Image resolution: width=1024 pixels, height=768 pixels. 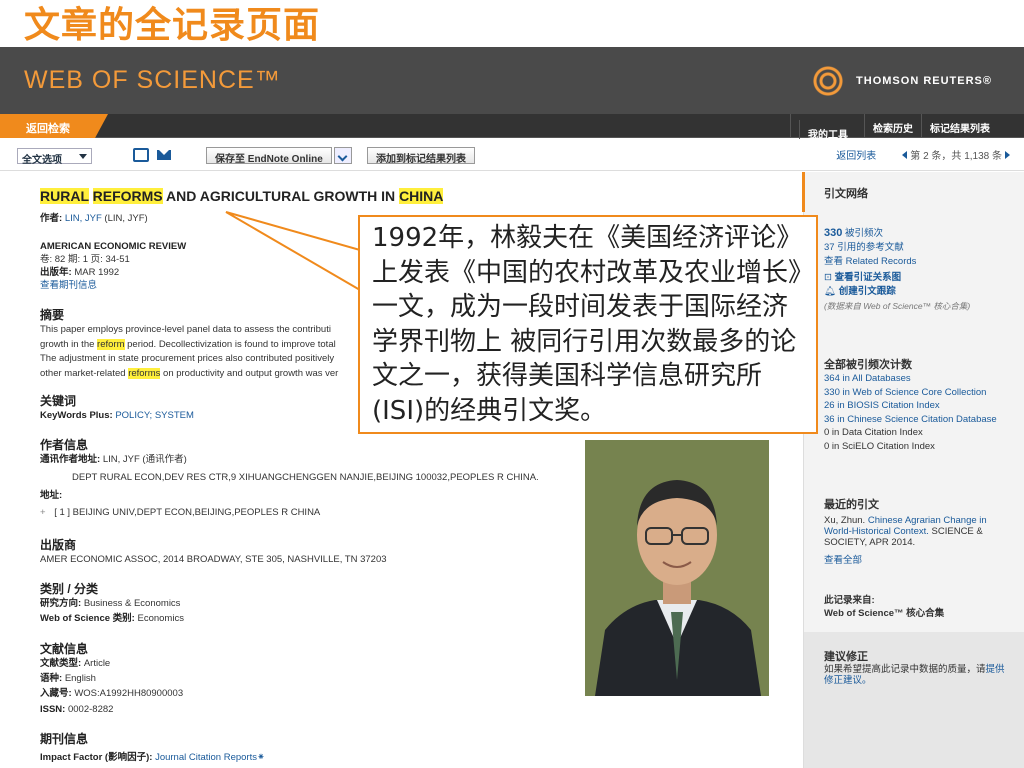 What do you see at coordinates (919, 393) in the screenshot?
I see `count-wos-core: 330 in Web of Science Core Collection` at bounding box center [919, 393].